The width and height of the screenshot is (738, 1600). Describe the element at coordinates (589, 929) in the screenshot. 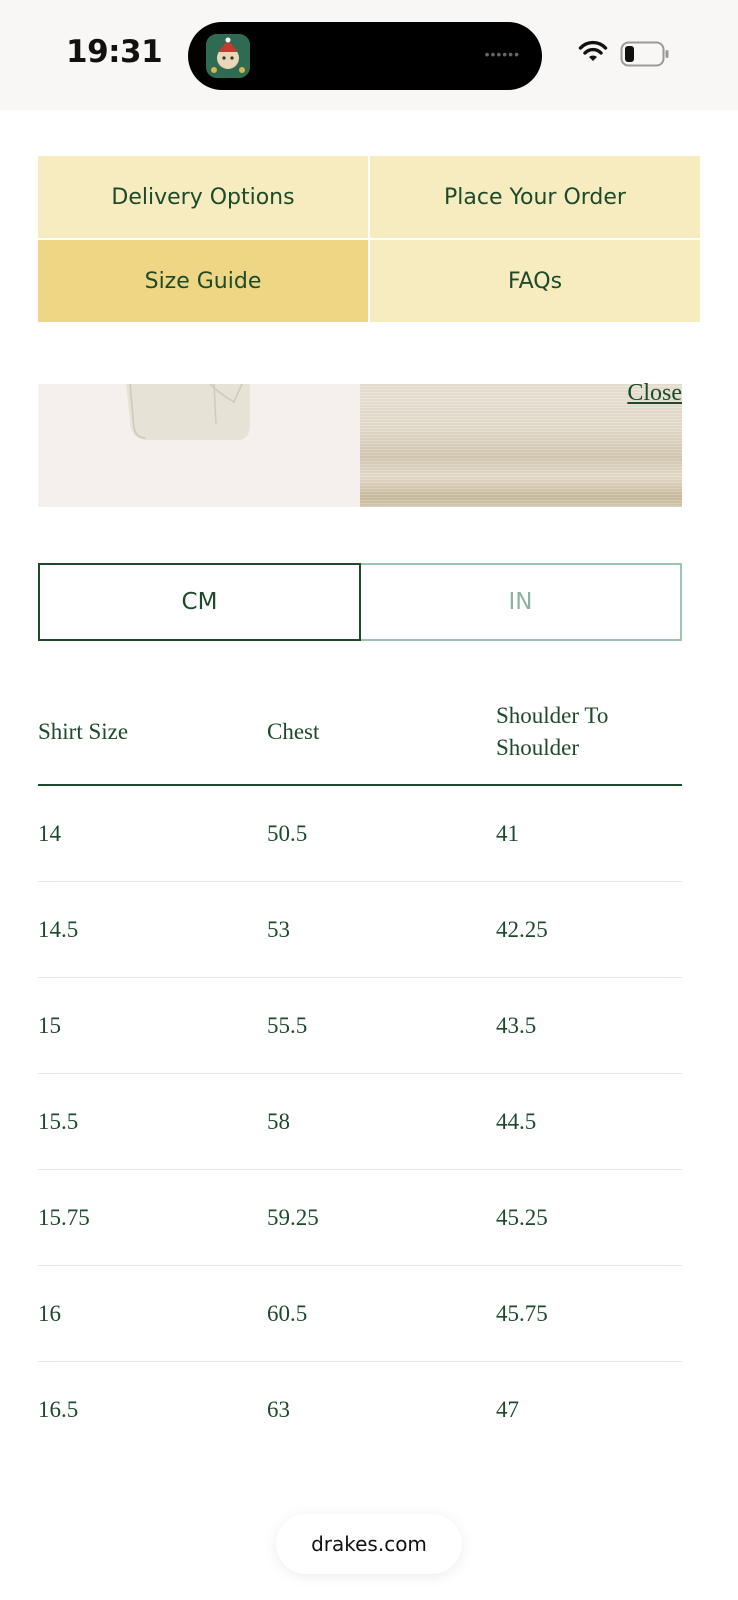

I see `cell-shoulder: 42.25` at that location.